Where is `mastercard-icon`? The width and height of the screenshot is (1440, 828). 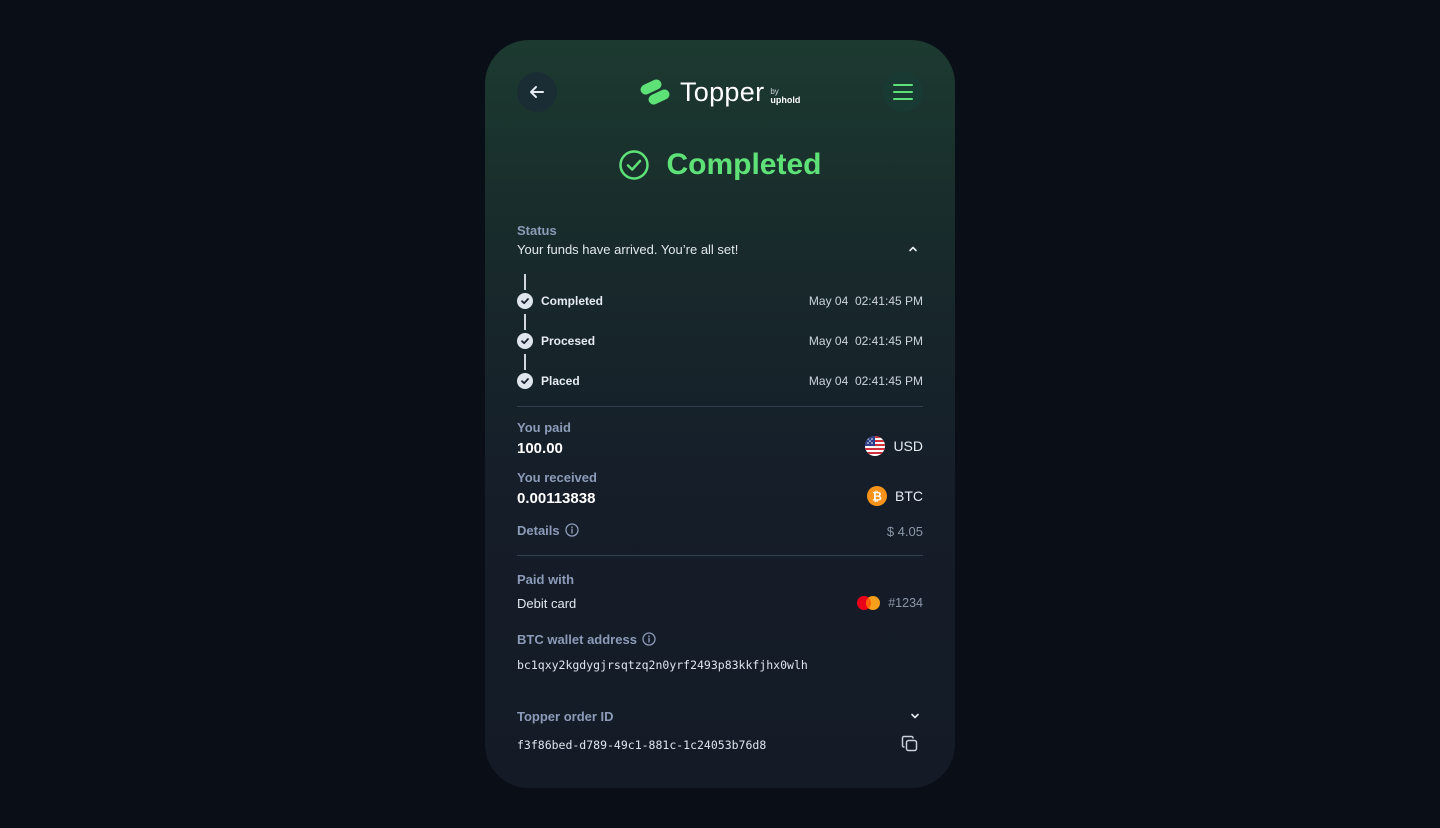 mastercard-icon is located at coordinates (869, 603).